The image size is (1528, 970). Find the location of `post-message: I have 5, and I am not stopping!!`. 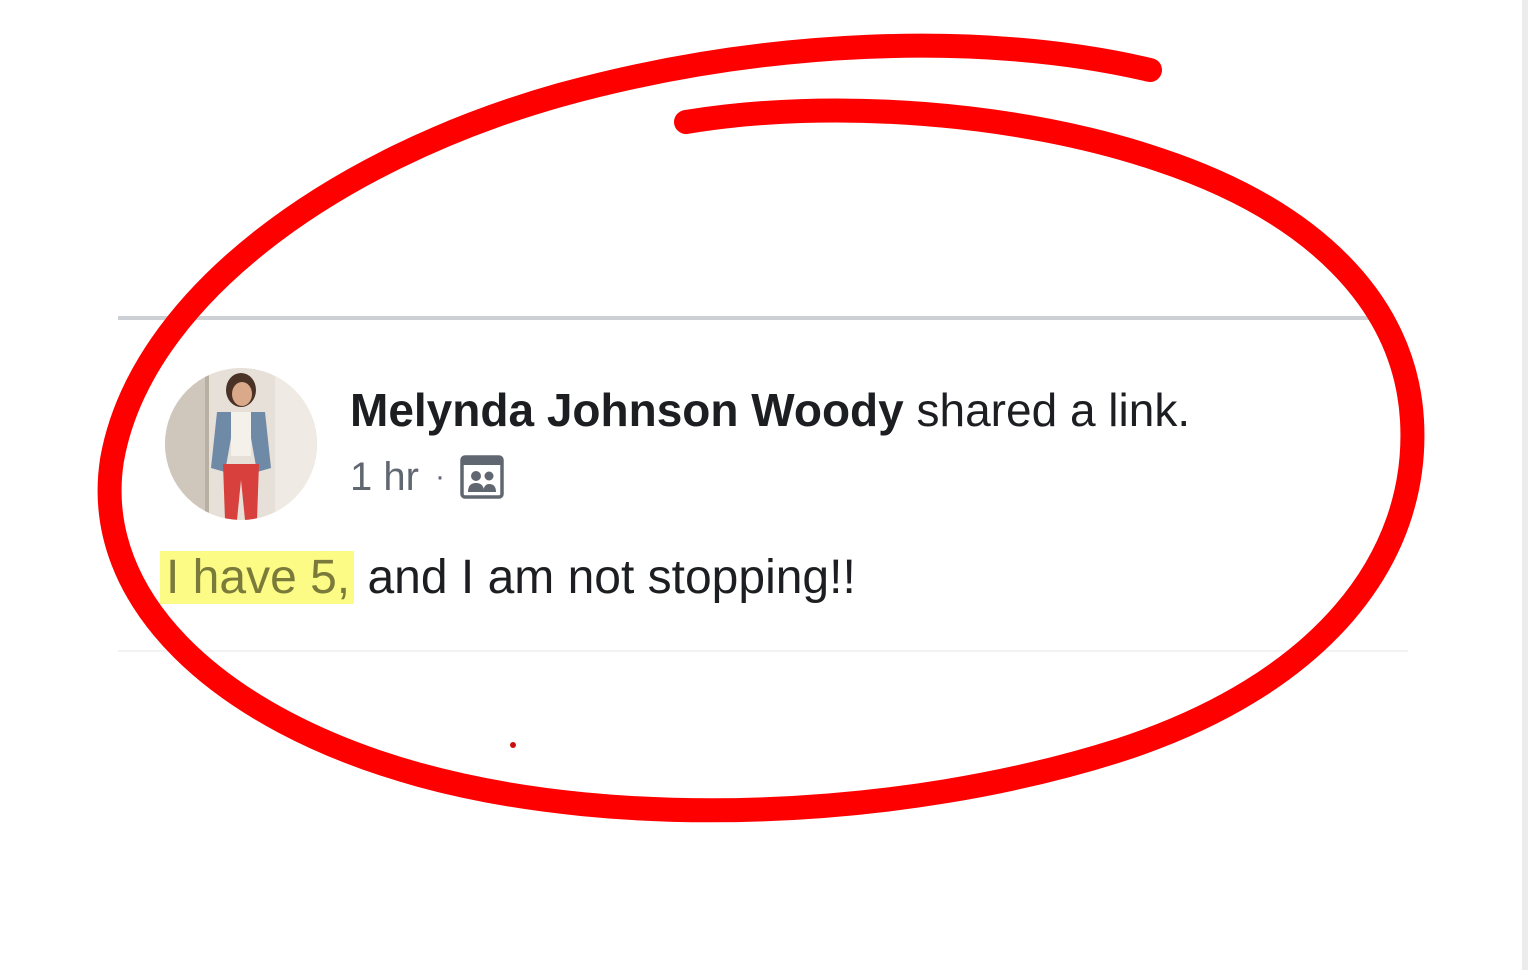

post-message: I have 5, and I am not stopping!! is located at coordinates (508, 578).